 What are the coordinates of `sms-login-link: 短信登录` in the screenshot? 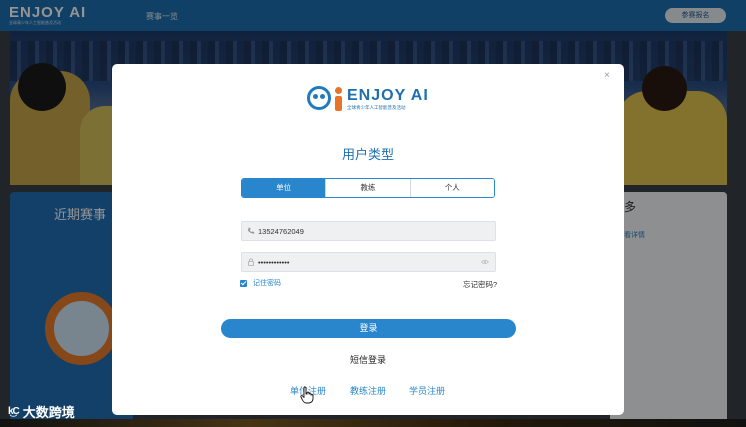 It's located at (368, 359).